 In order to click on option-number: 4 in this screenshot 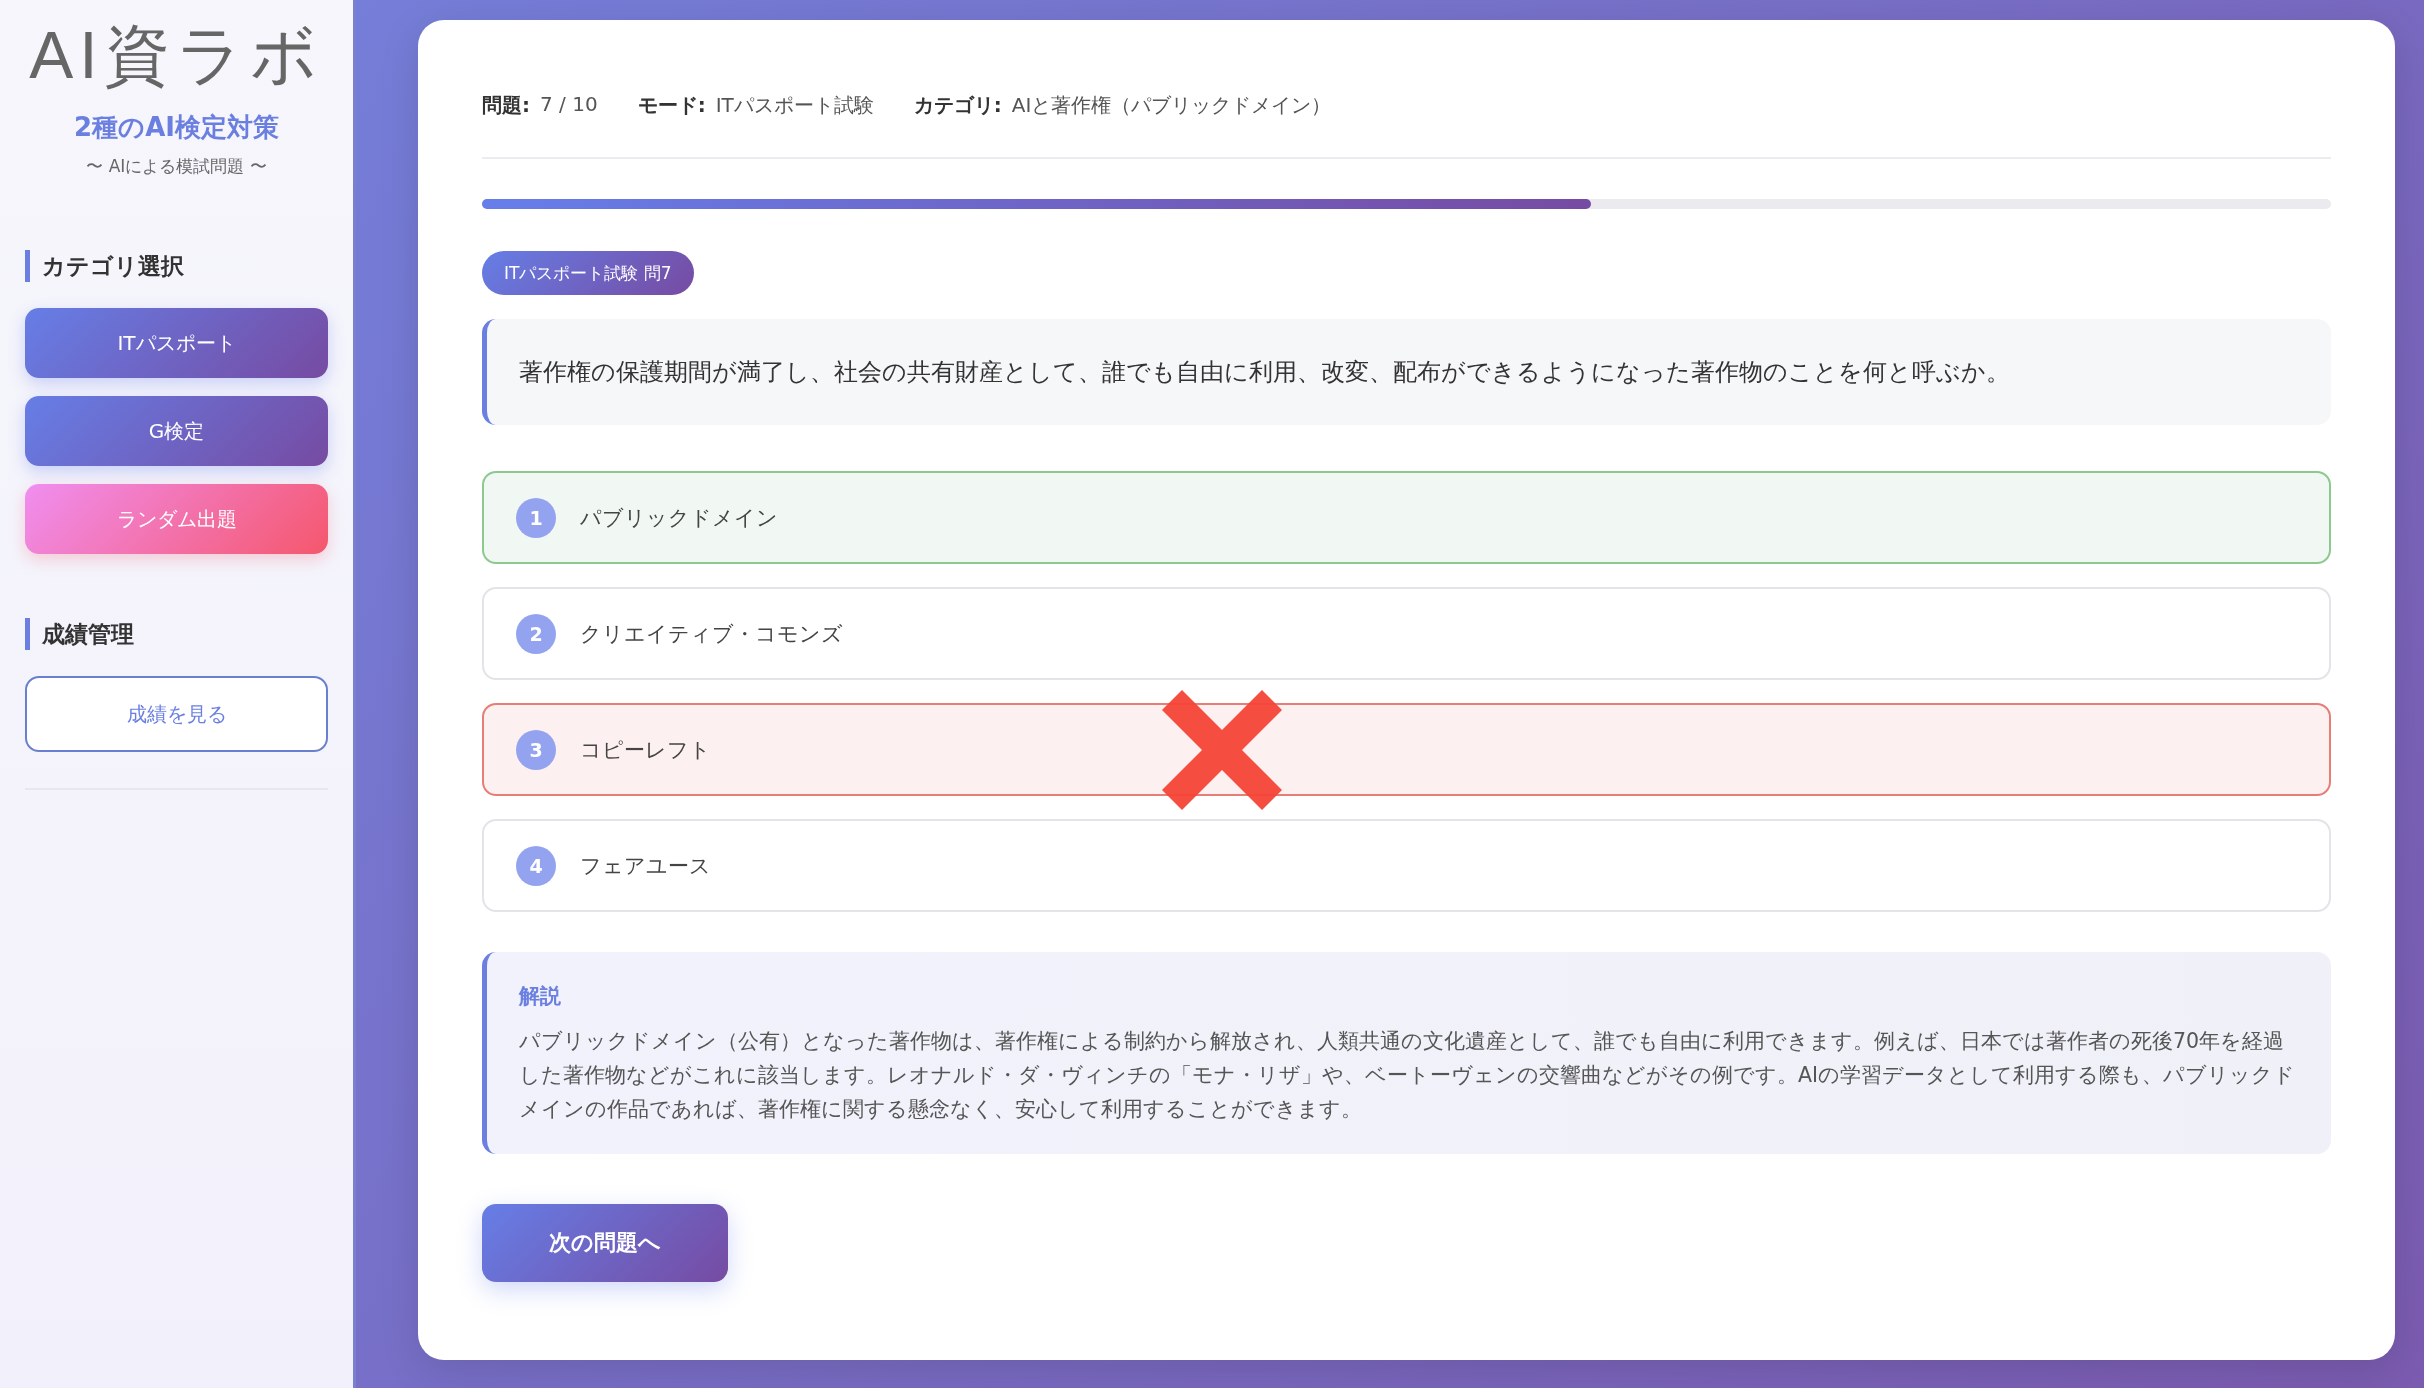, I will do `click(536, 865)`.